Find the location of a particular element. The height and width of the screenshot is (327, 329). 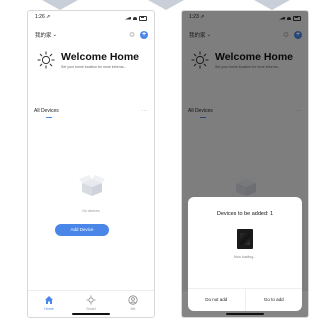

status-icons is located at coordinates (136, 18).